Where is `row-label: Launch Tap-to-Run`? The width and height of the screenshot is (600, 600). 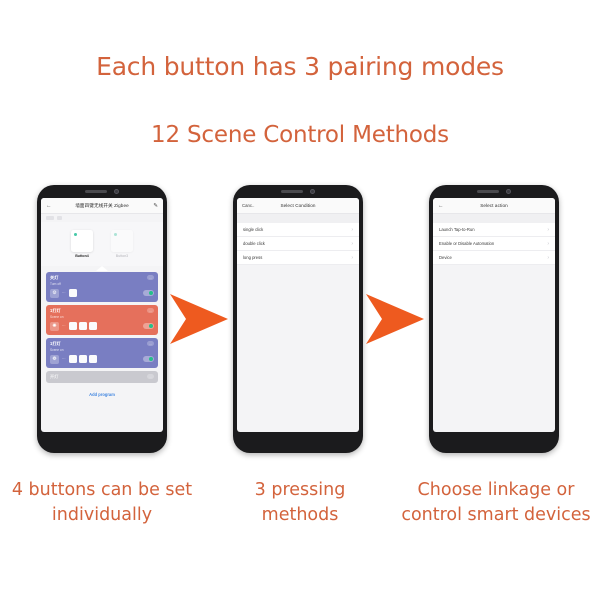
row-label: Launch Tap-to-Run is located at coordinates (457, 229).